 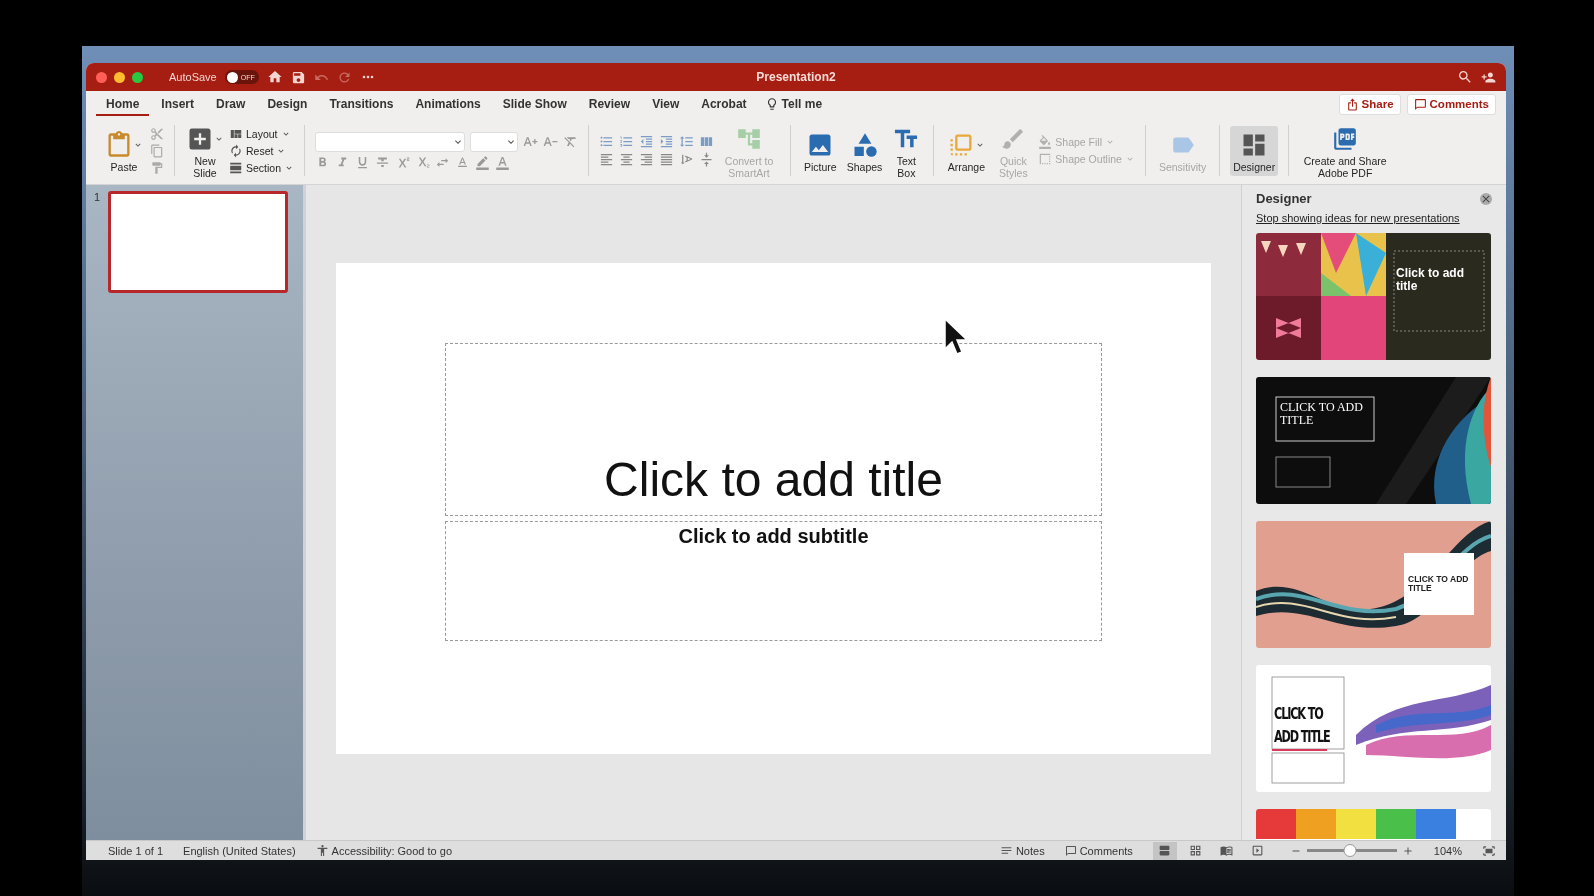 What do you see at coordinates (448, 104) in the screenshot?
I see `ribbon-tab: Animations` at bounding box center [448, 104].